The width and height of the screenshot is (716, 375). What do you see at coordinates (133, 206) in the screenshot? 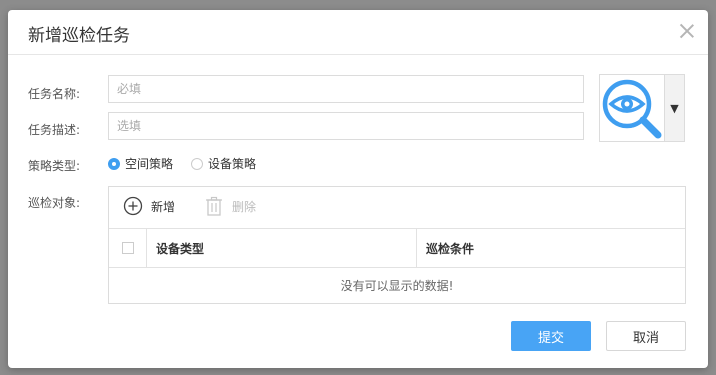
I see `plus-circle-icon` at bounding box center [133, 206].